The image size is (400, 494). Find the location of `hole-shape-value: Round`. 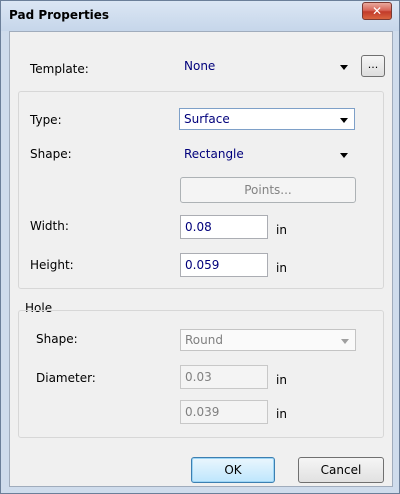

hole-shape-value: Round is located at coordinates (204, 340).